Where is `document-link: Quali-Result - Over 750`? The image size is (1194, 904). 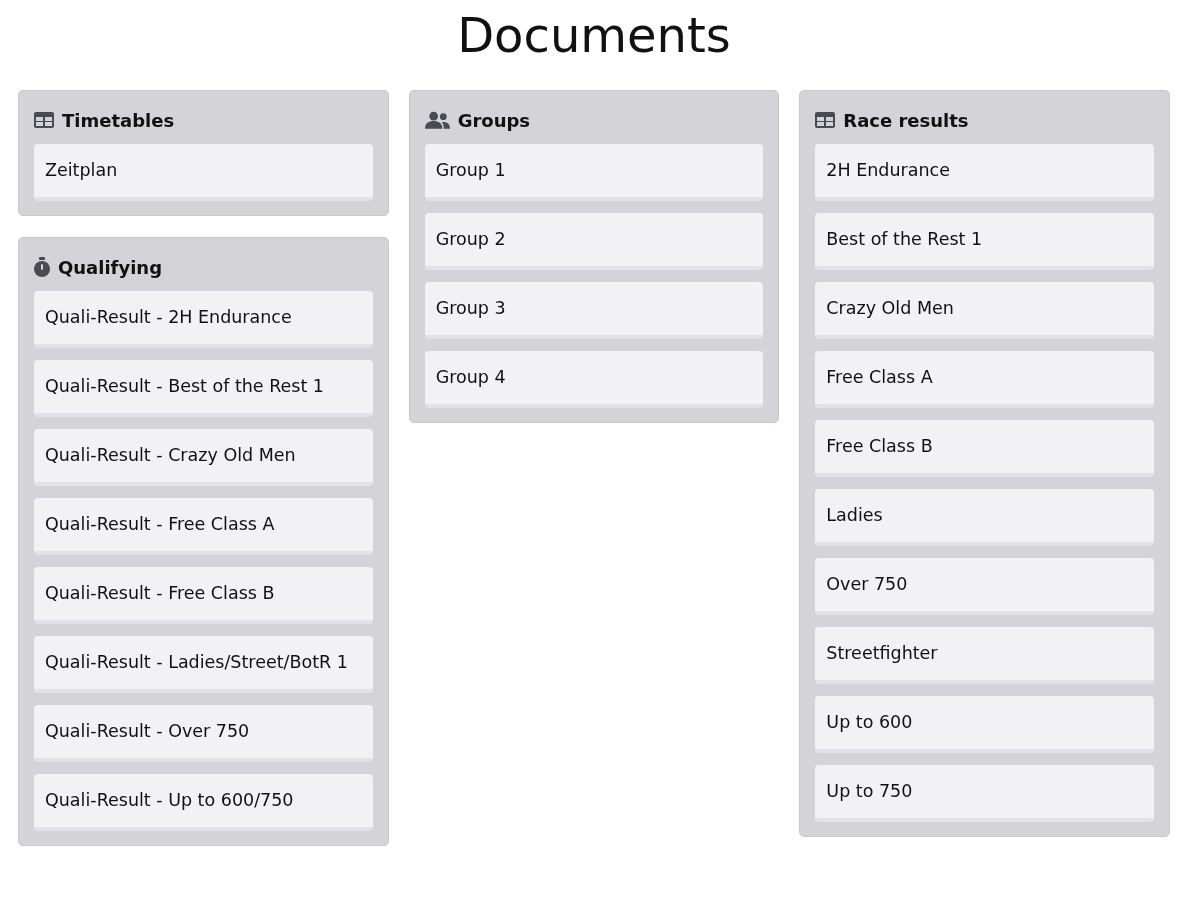 document-link: Quali-Result - Over 750 is located at coordinates (203, 733).